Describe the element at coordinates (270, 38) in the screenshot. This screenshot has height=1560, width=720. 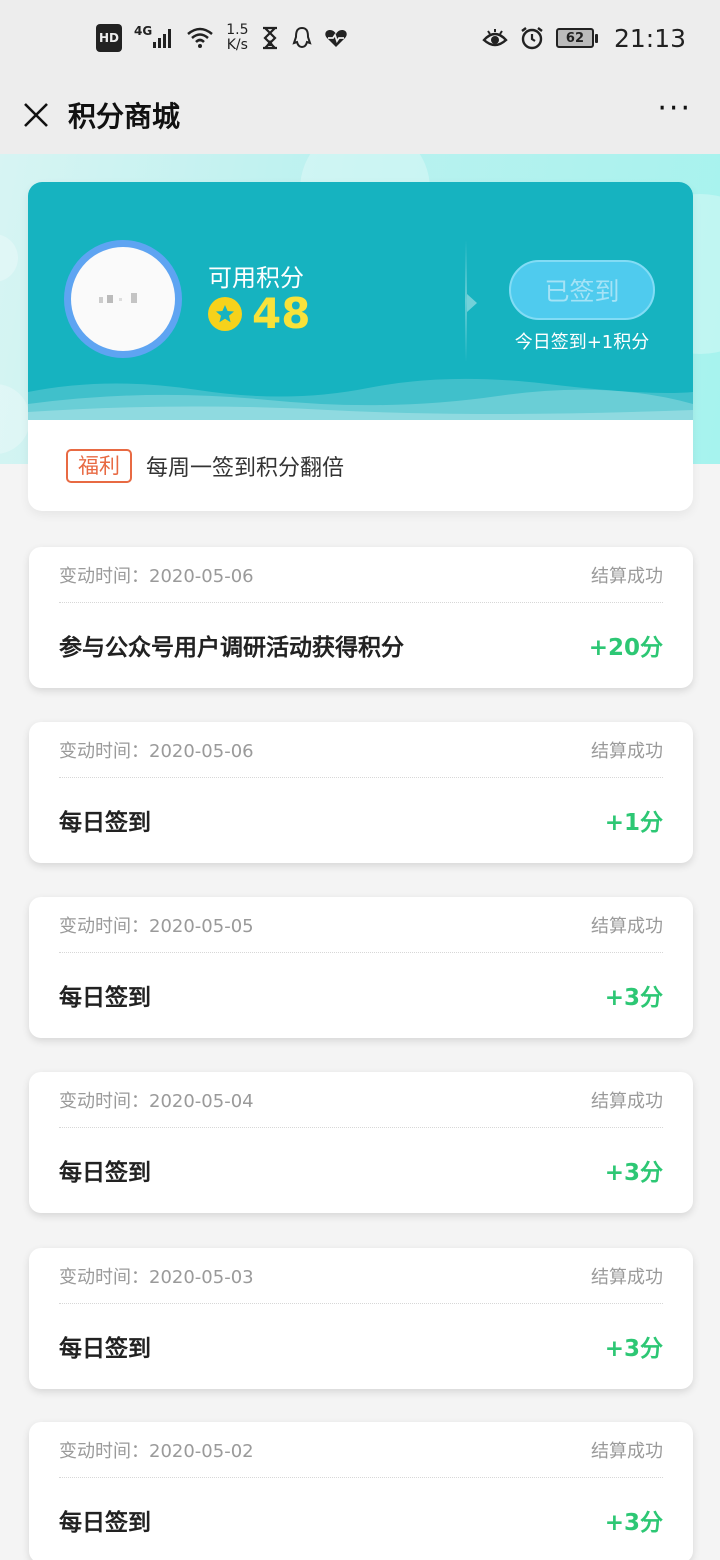
I see `hourglass-icon` at that location.